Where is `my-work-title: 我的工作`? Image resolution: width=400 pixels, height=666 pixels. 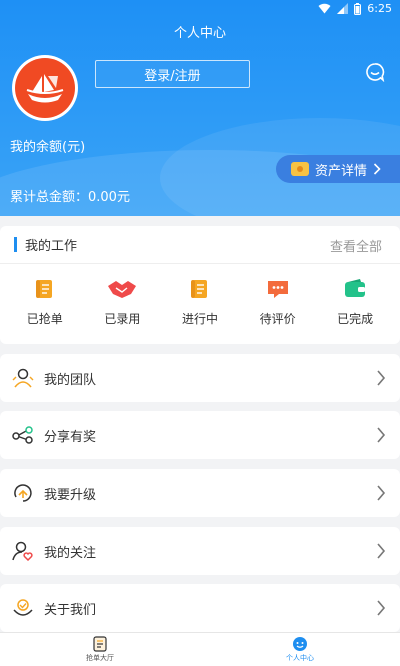
my-work-title: 我的工作 is located at coordinates (51, 246).